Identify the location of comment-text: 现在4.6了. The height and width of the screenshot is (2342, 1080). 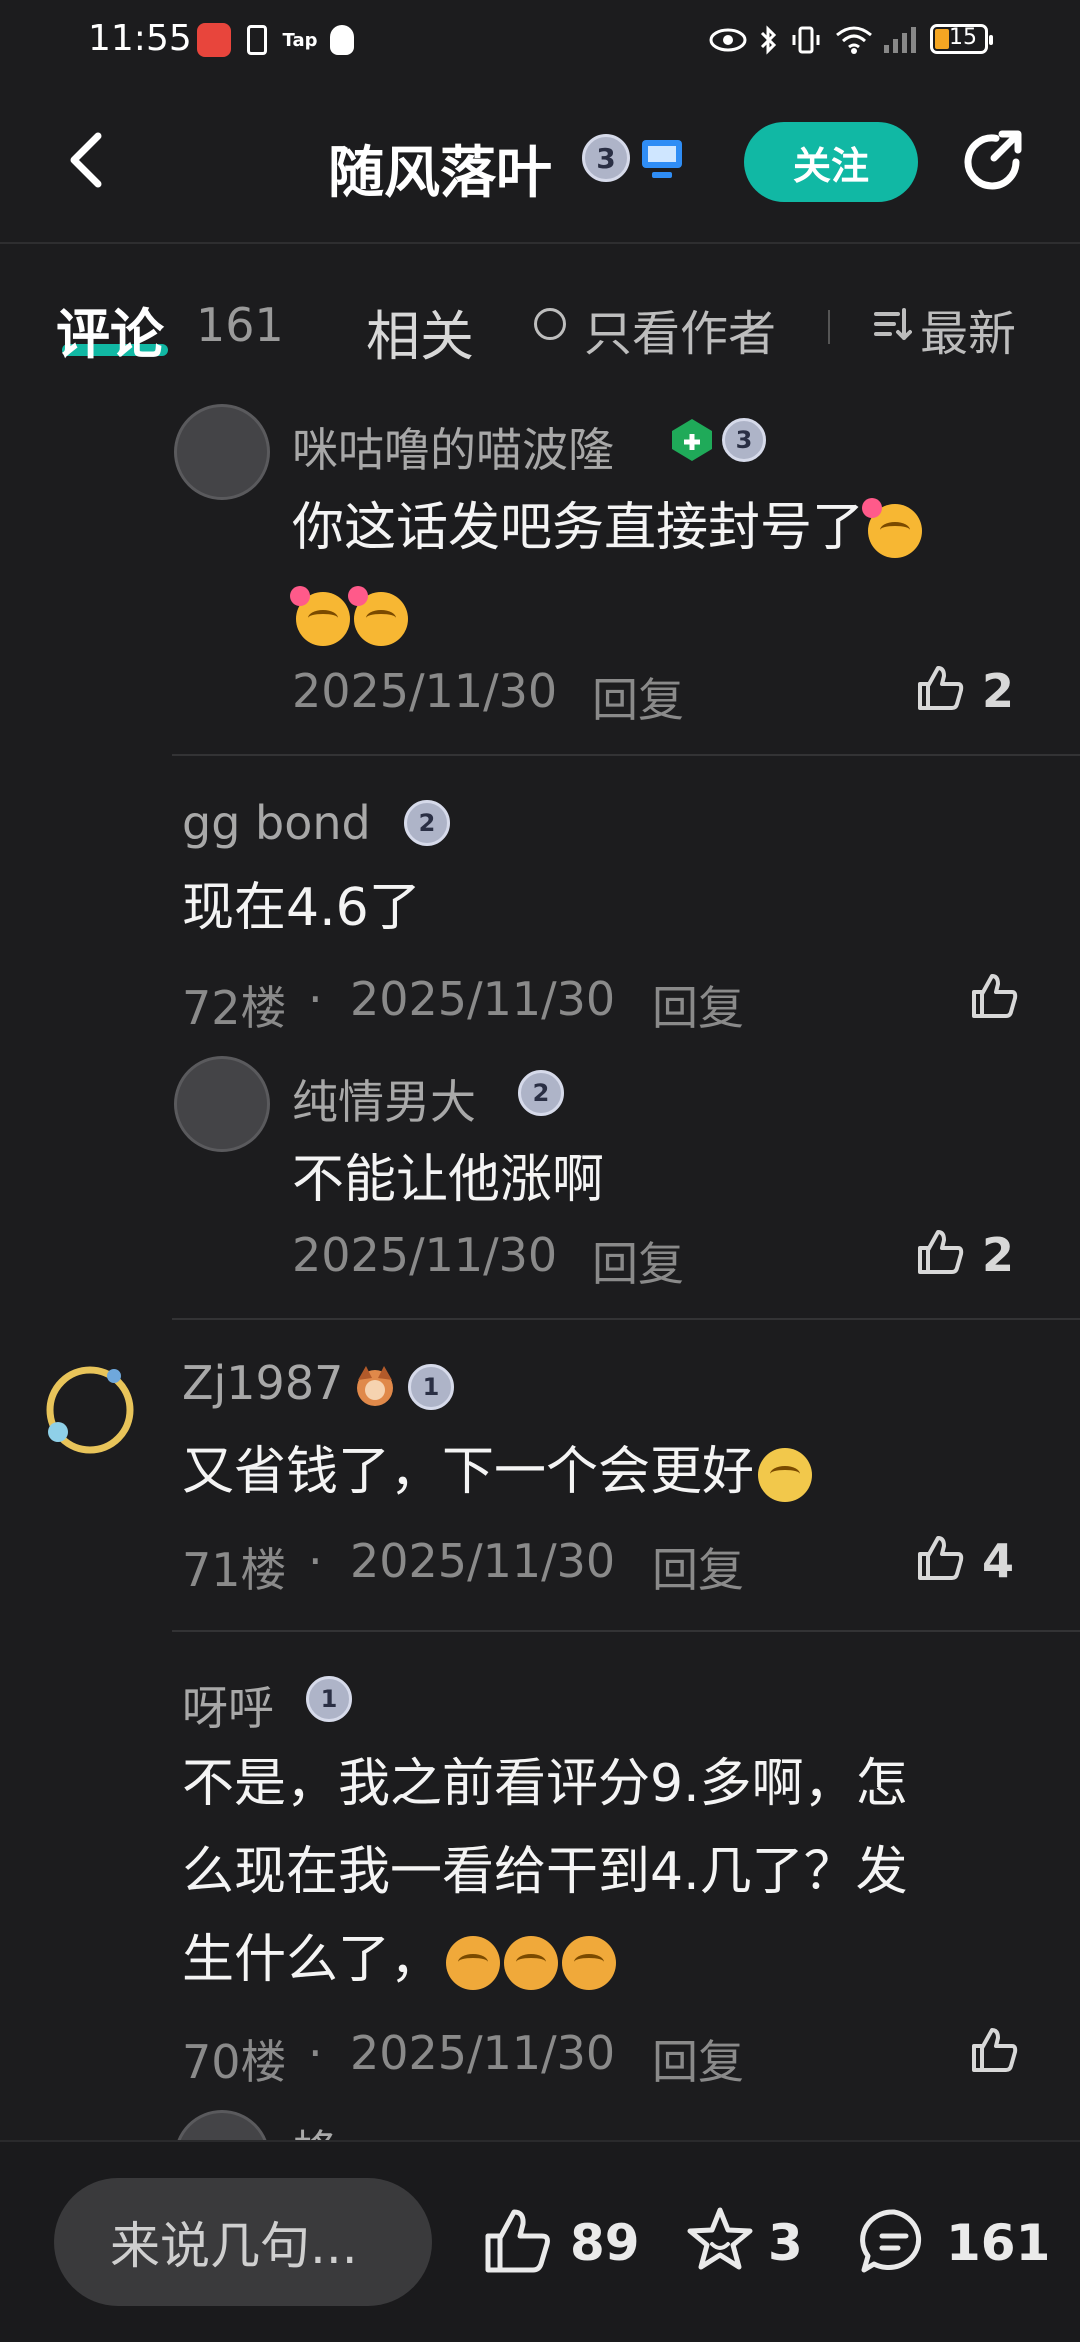
(301, 908).